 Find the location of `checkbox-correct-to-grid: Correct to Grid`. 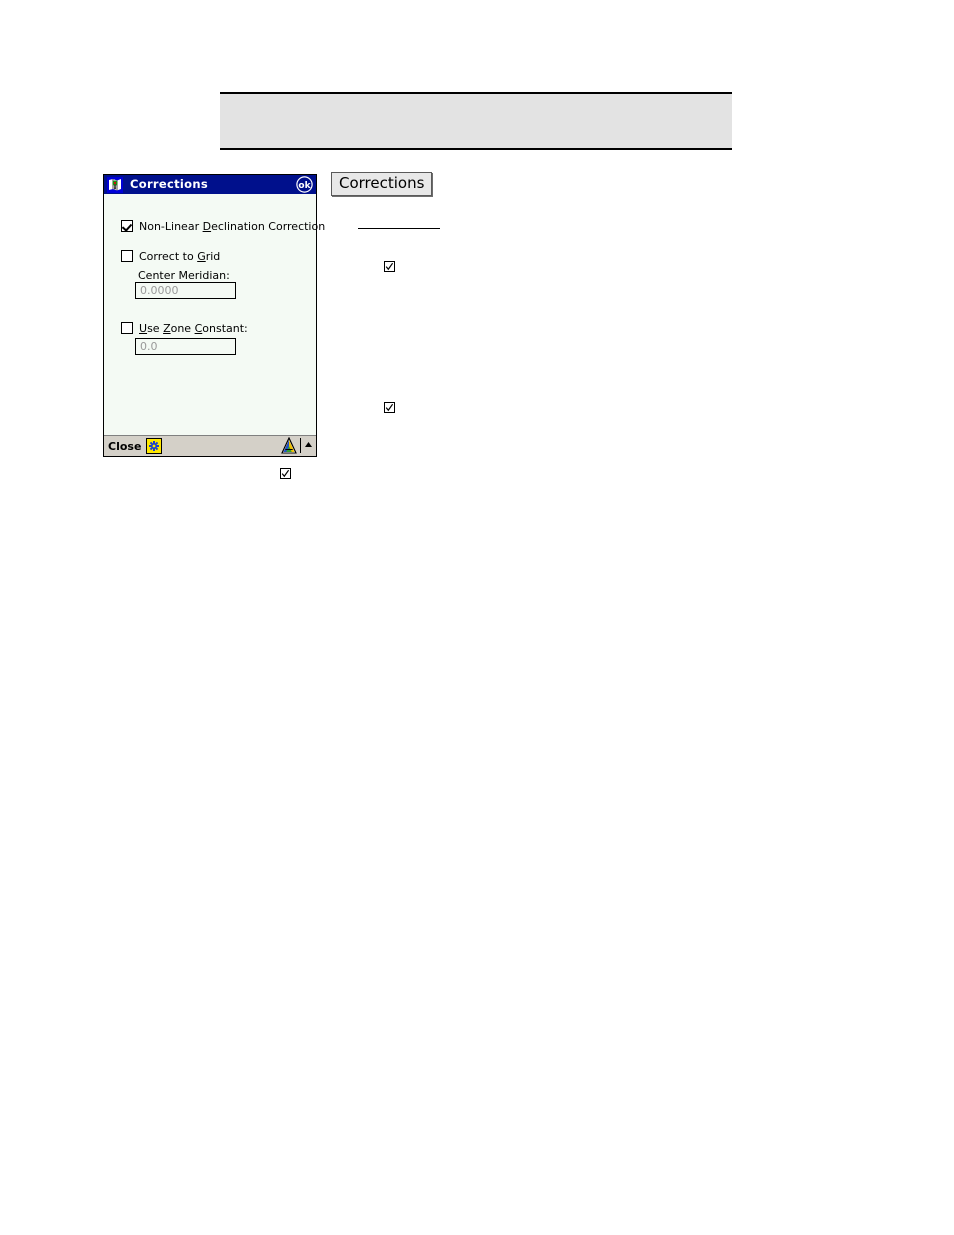

checkbox-correct-to-grid: Correct to Grid is located at coordinates (170, 256).